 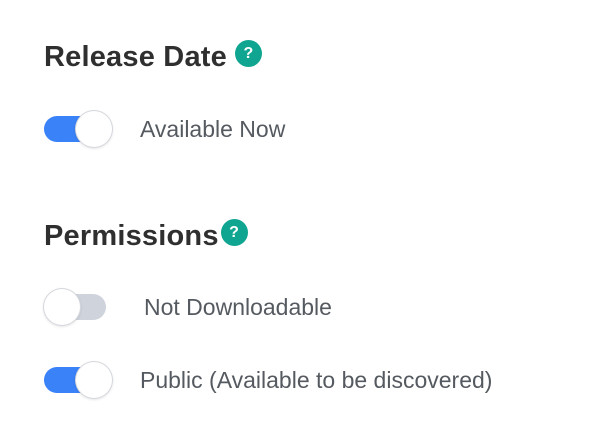 I want to click on available-now-row: Available Now, so click(x=164, y=129).